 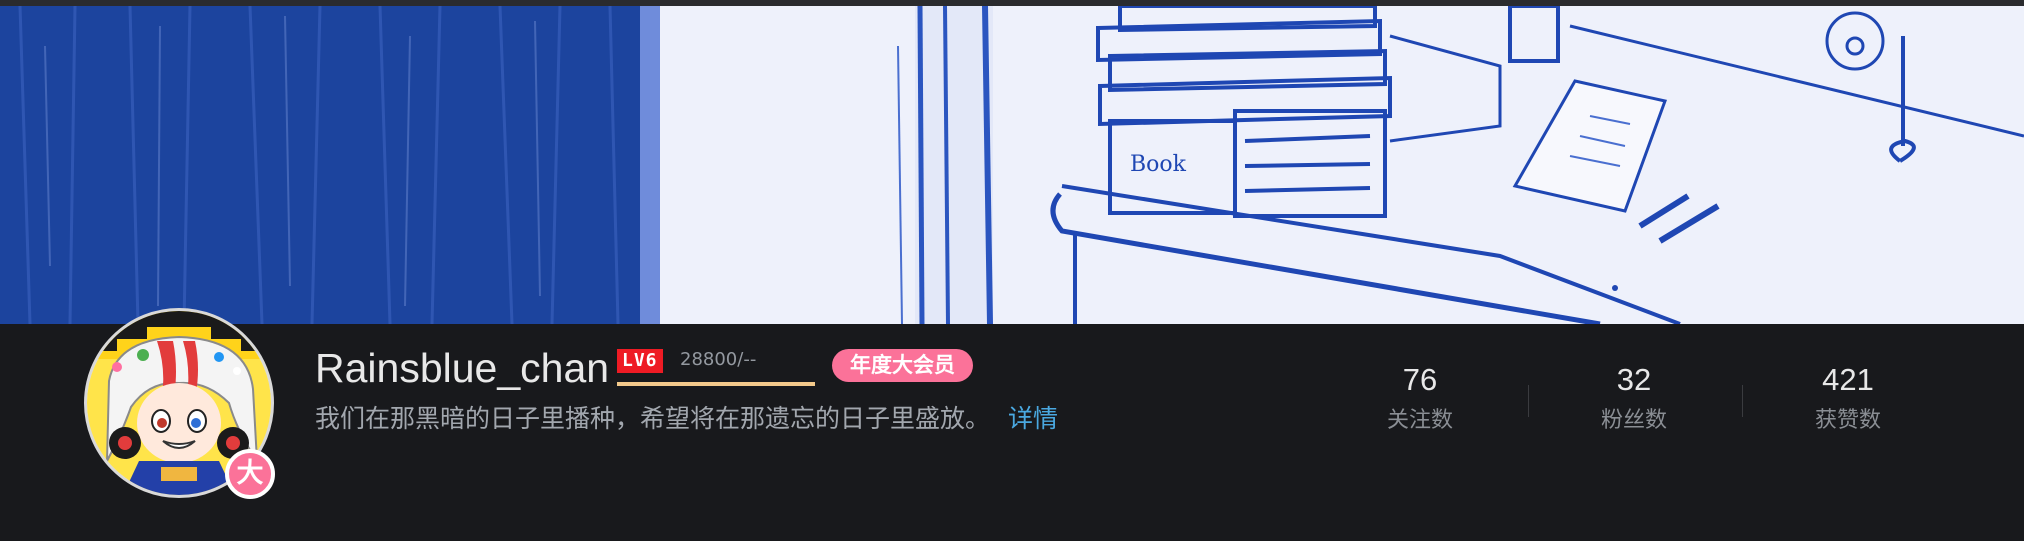 What do you see at coordinates (1634, 399) in the screenshot?
I see `stat-followers: 32 粉丝数` at bounding box center [1634, 399].